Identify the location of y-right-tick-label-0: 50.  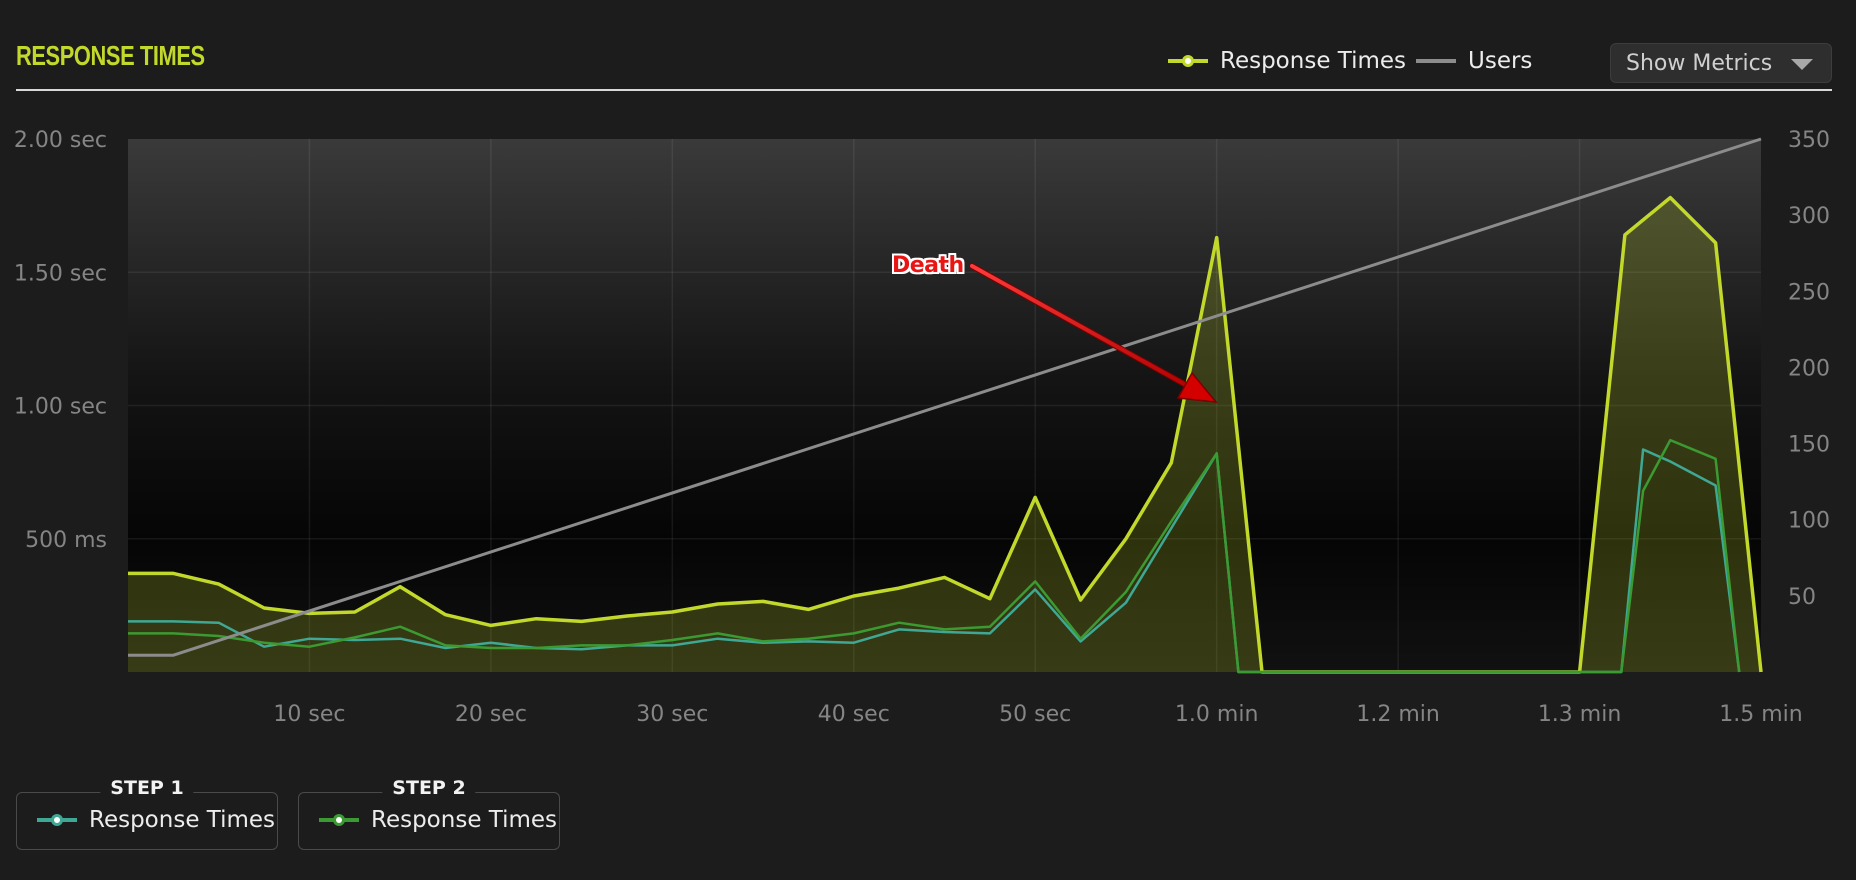
(1802, 597).